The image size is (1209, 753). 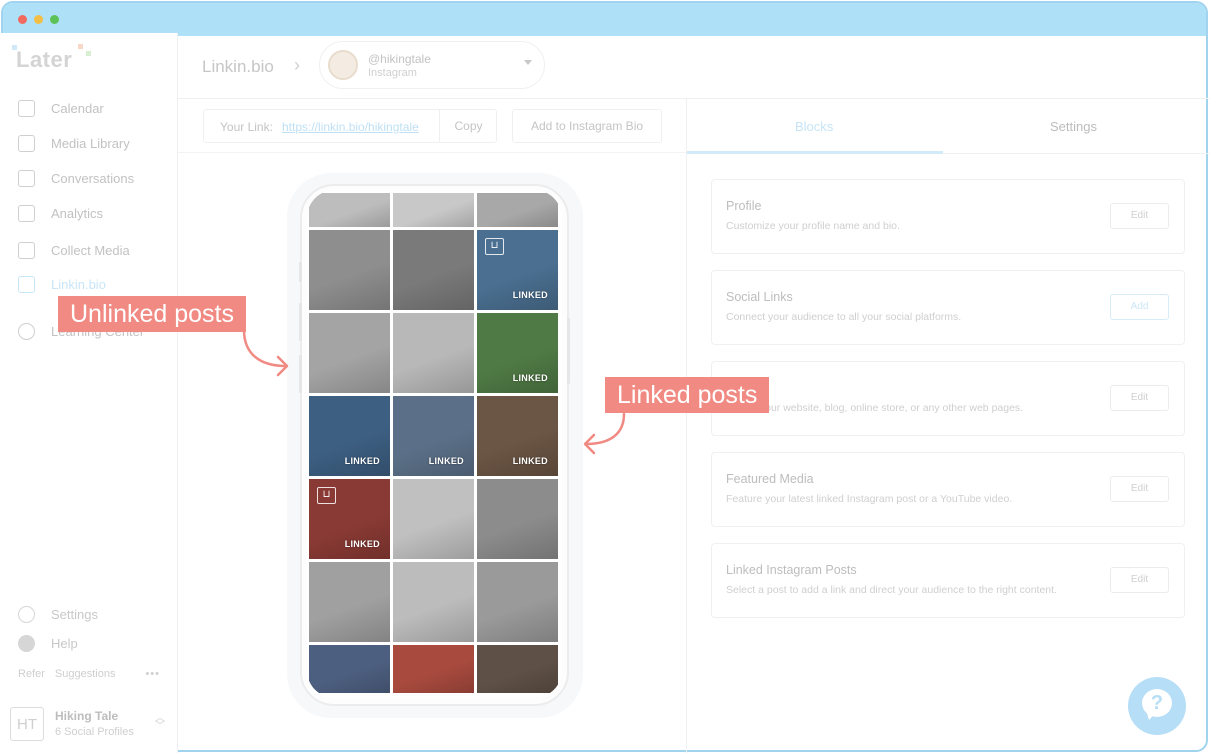 I want to click on later-logo: Later, so click(x=51, y=58).